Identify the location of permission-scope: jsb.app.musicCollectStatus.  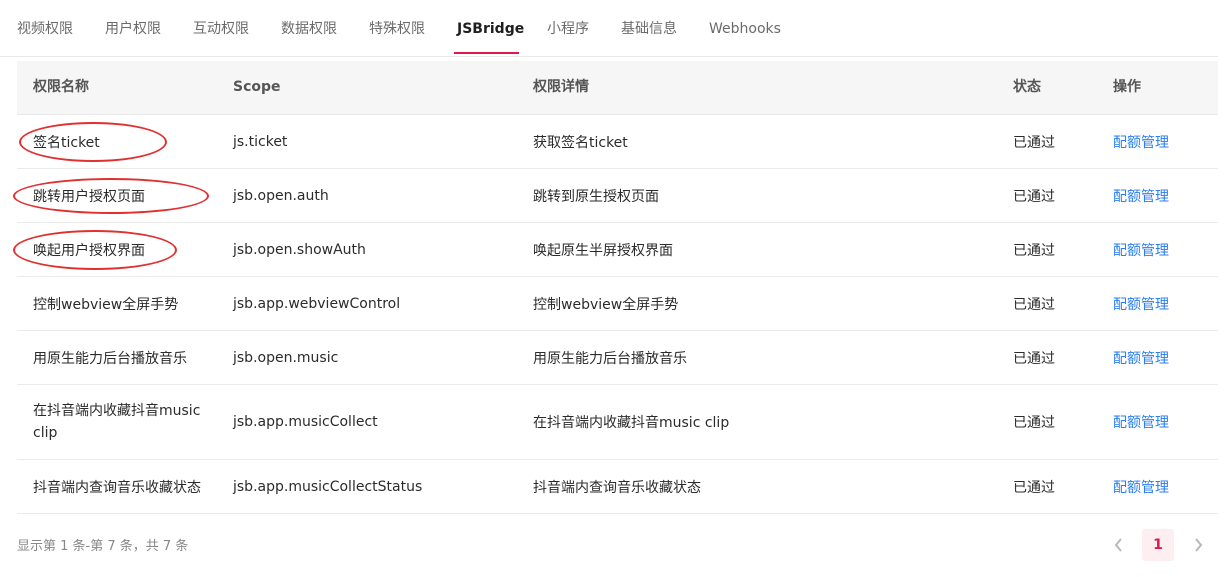
(328, 486).